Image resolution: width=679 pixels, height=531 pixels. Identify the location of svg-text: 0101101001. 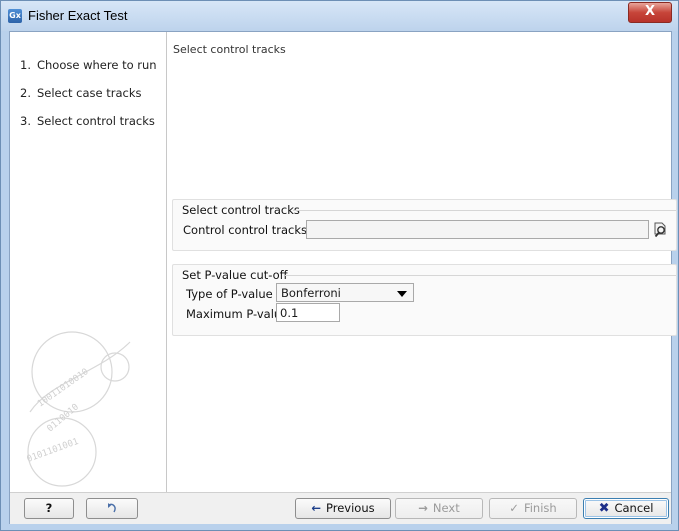
(53, 451).